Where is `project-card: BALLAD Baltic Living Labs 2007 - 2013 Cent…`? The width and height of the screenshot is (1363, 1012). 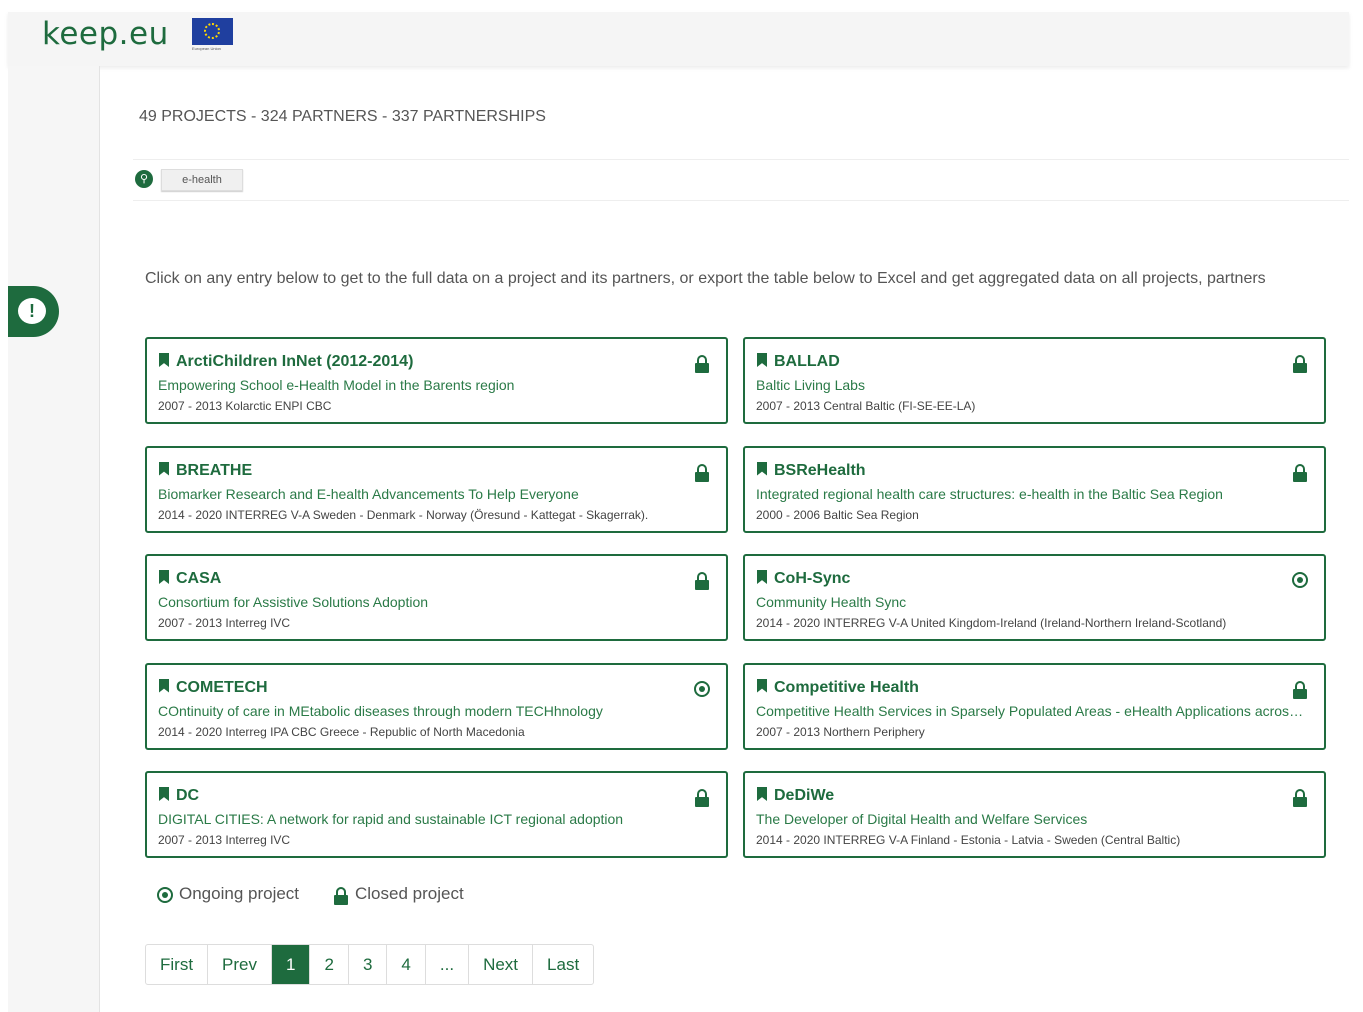 project-card: BALLAD Baltic Living Labs 2007 - 2013 Cent… is located at coordinates (1034, 380).